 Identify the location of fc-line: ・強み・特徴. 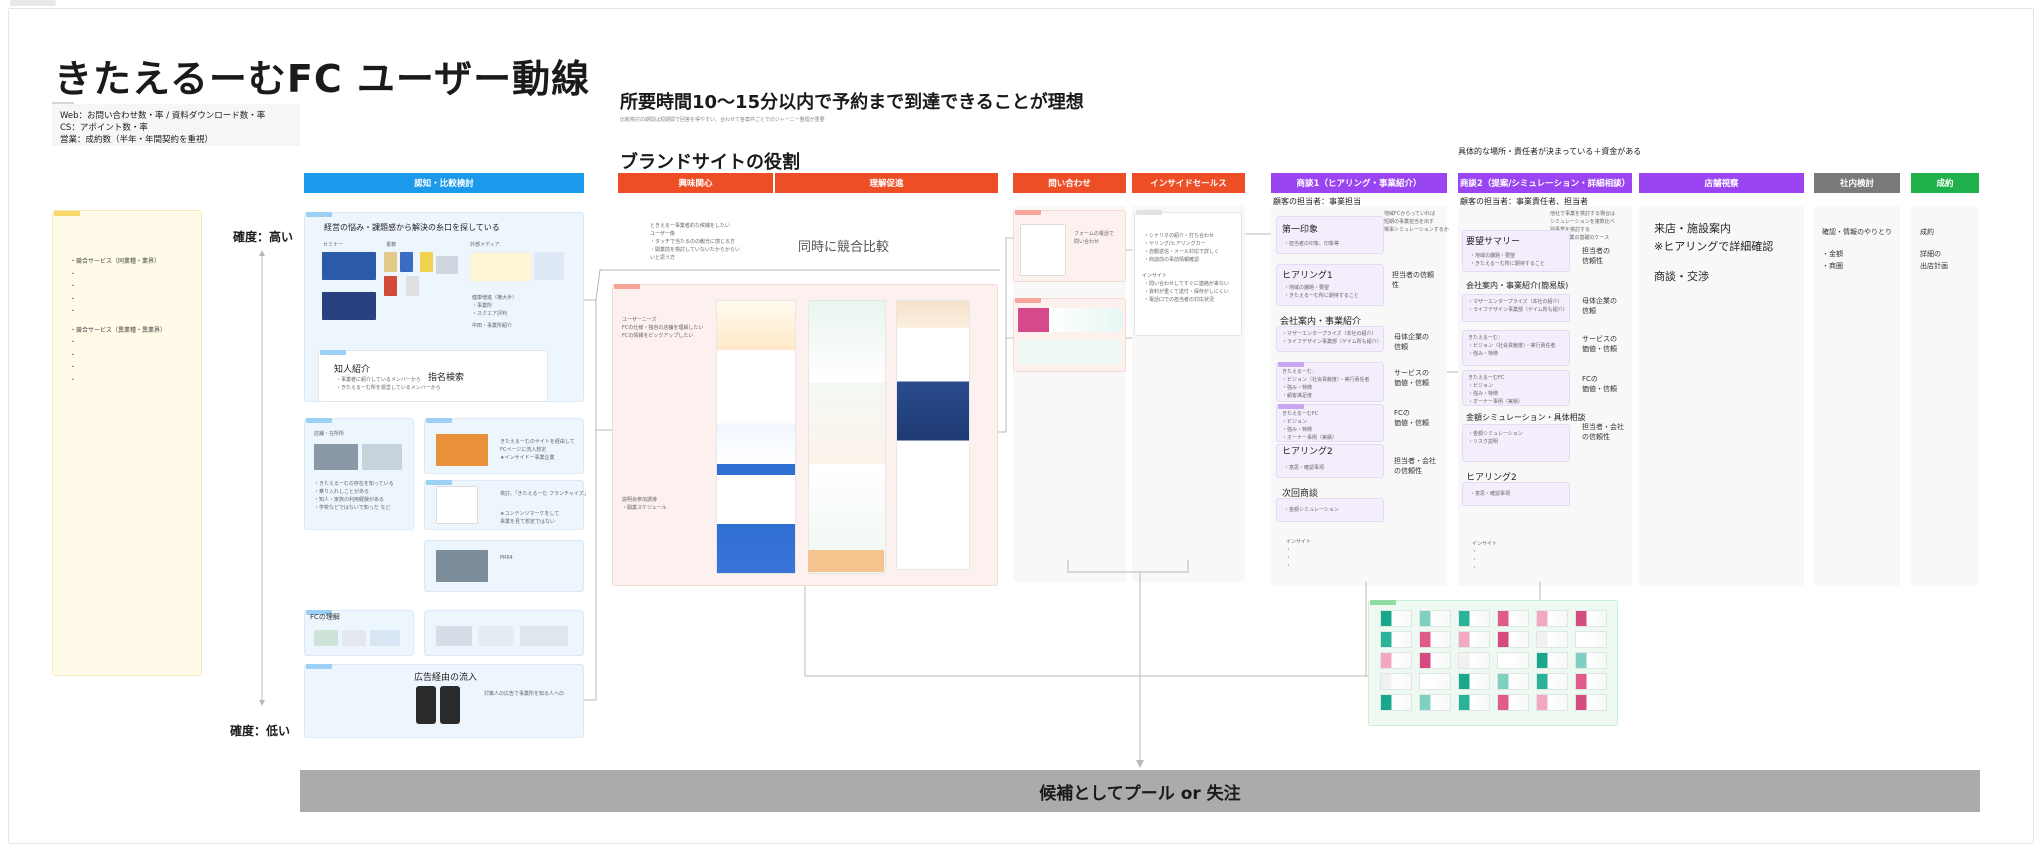
(1483, 394).